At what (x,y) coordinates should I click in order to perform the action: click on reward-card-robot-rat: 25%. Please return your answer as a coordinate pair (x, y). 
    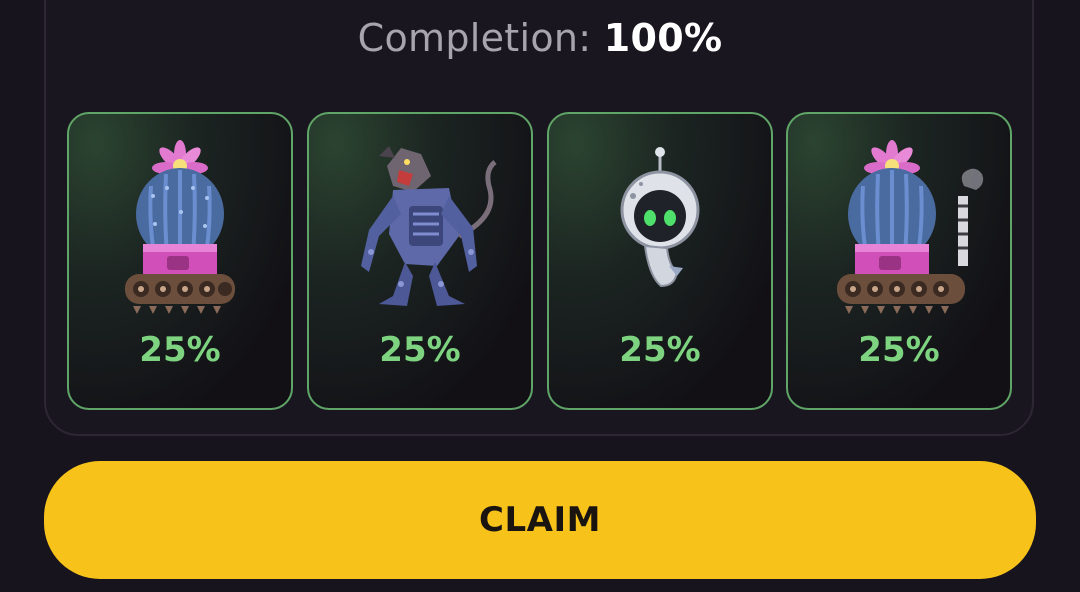
    Looking at the image, I should click on (420, 261).